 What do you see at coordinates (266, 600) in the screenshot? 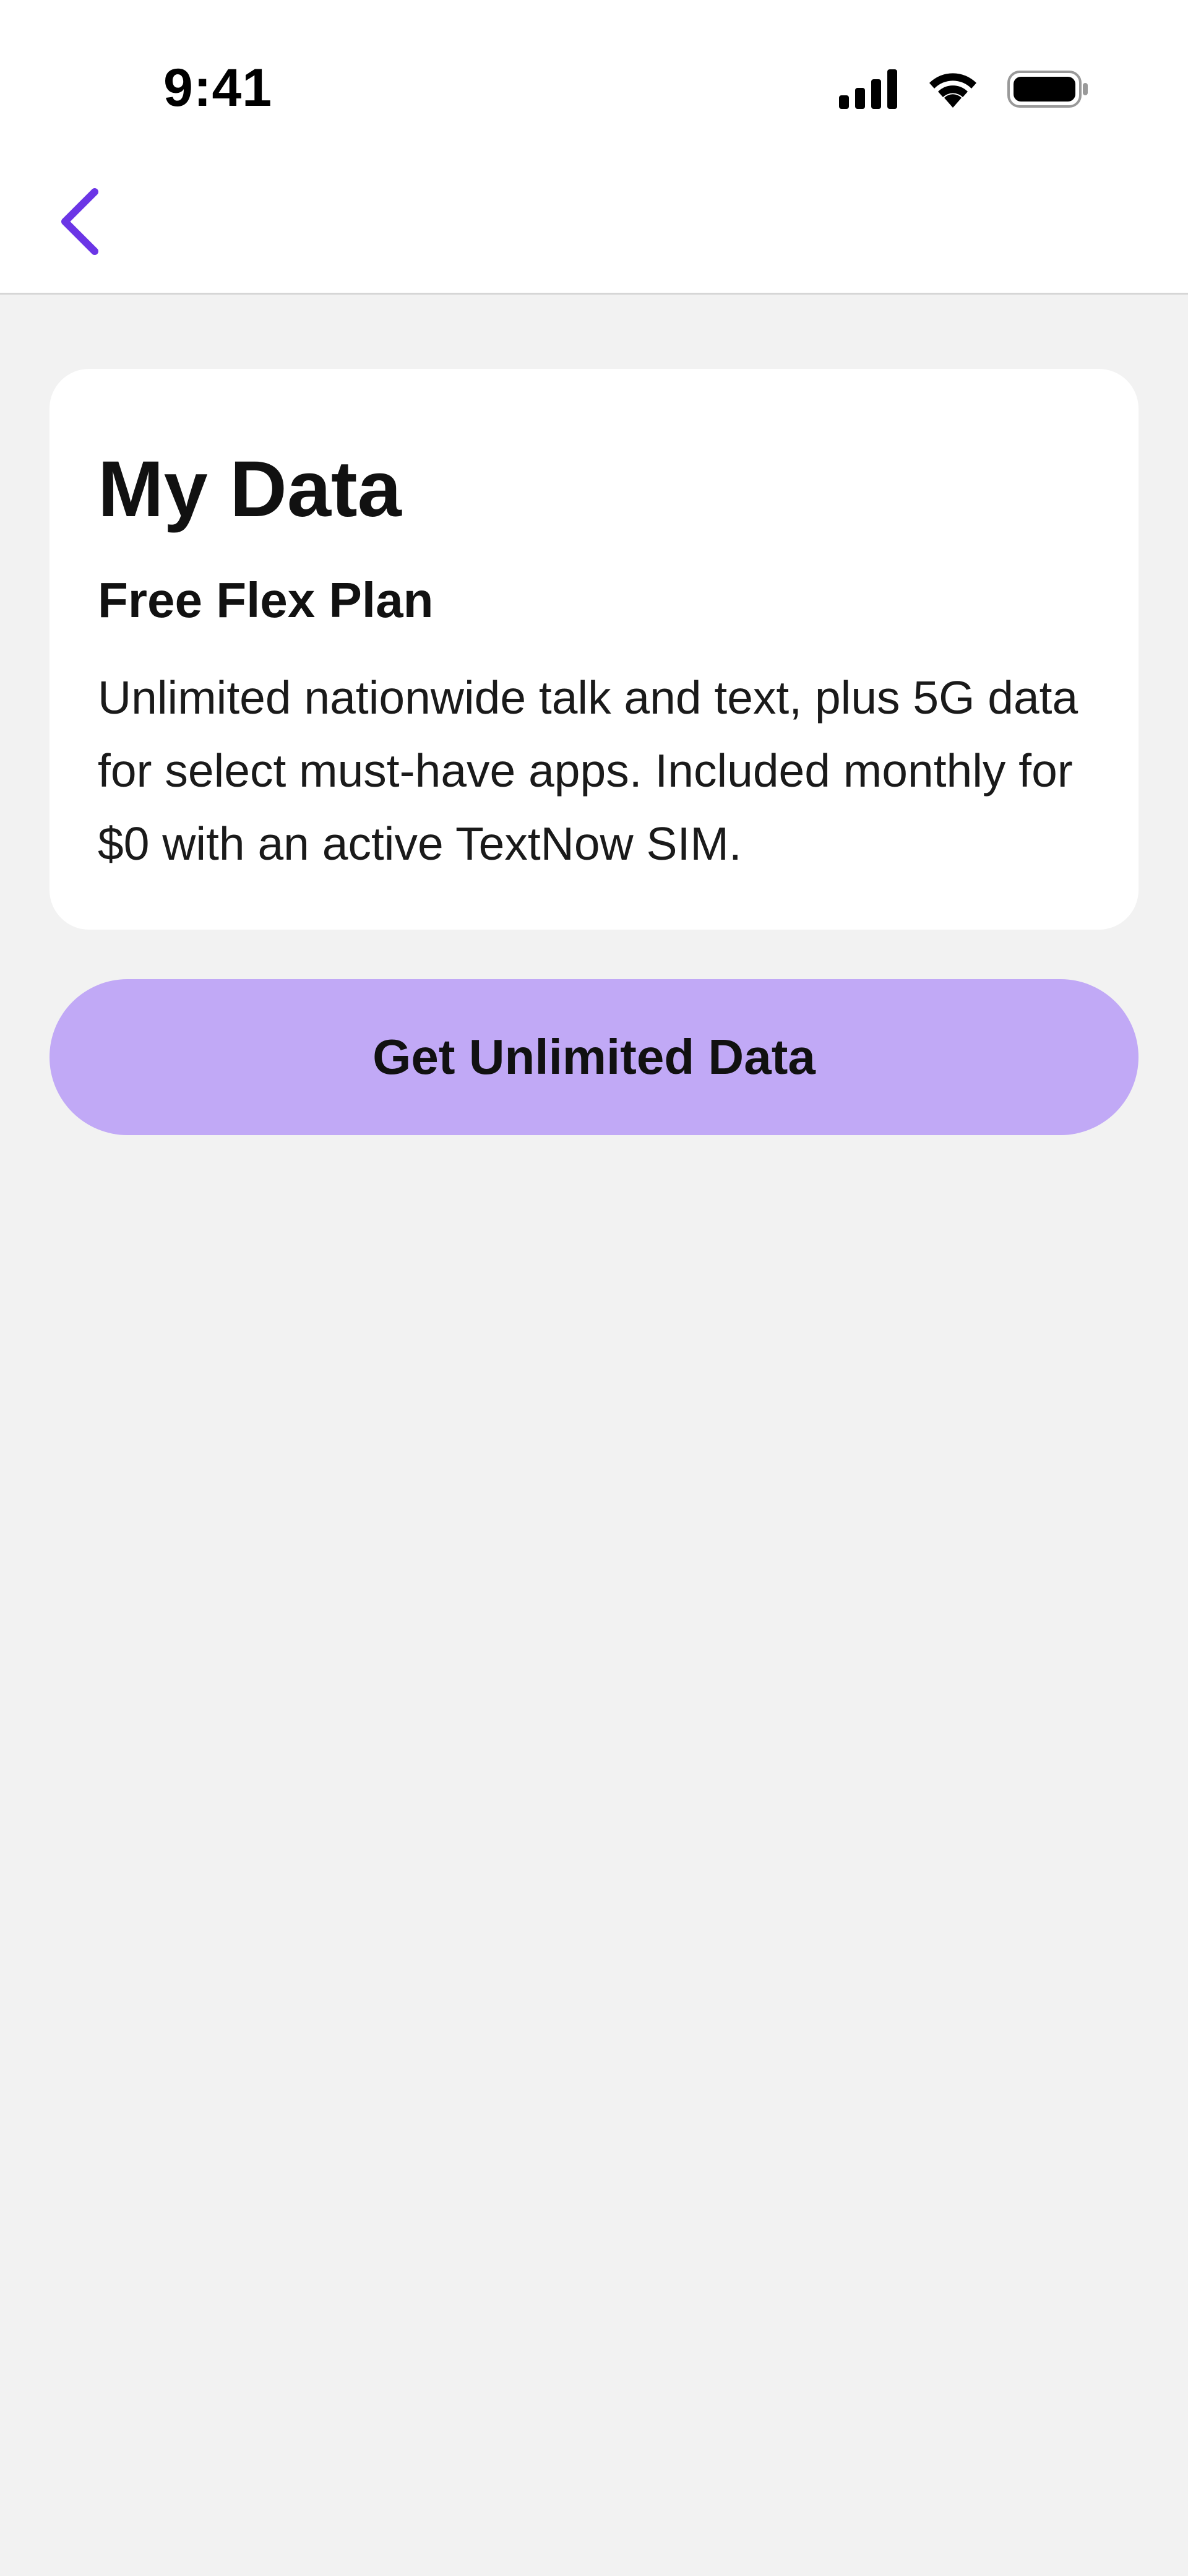
I see `plan-name: Free Flex Plan` at bounding box center [266, 600].